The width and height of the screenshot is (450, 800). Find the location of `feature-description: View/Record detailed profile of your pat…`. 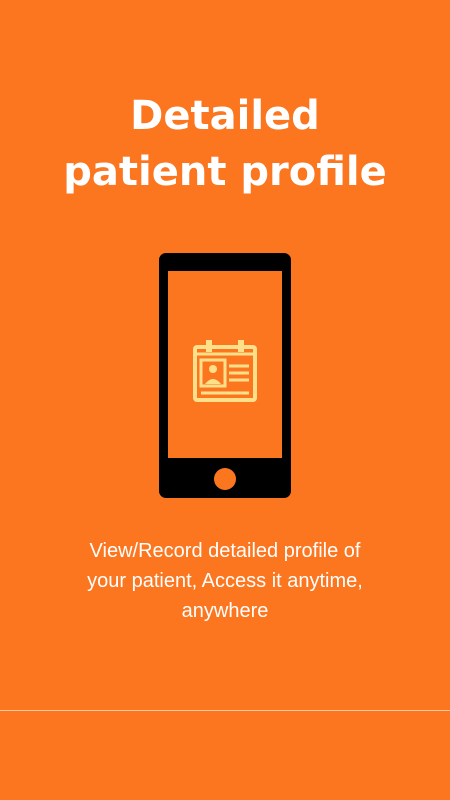

feature-description: View/Record detailed profile of your pat… is located at coordinates (225, 581).